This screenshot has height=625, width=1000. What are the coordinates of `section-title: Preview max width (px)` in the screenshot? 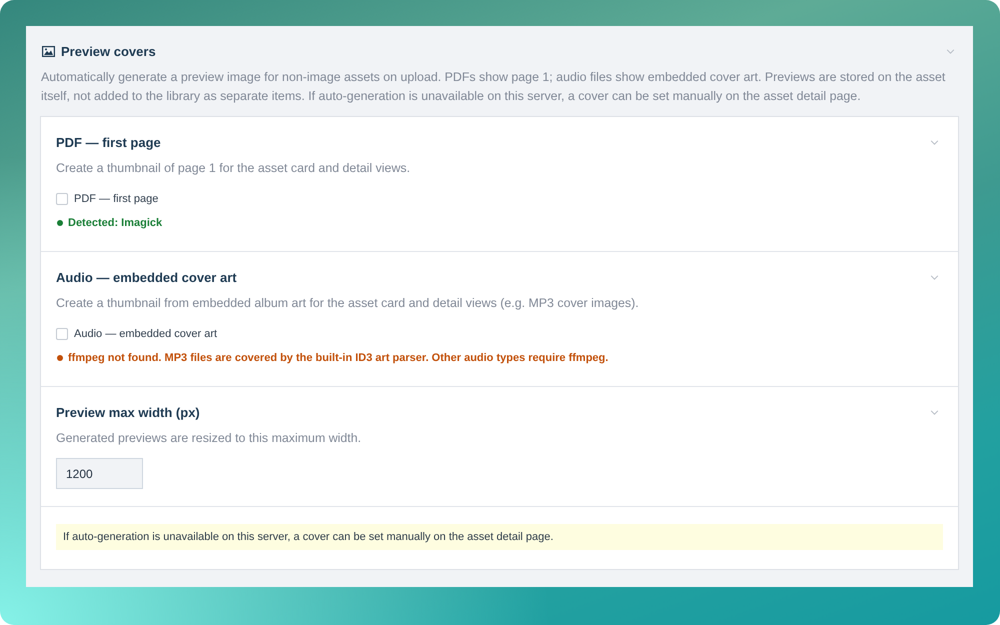 It's located at (128, 412).